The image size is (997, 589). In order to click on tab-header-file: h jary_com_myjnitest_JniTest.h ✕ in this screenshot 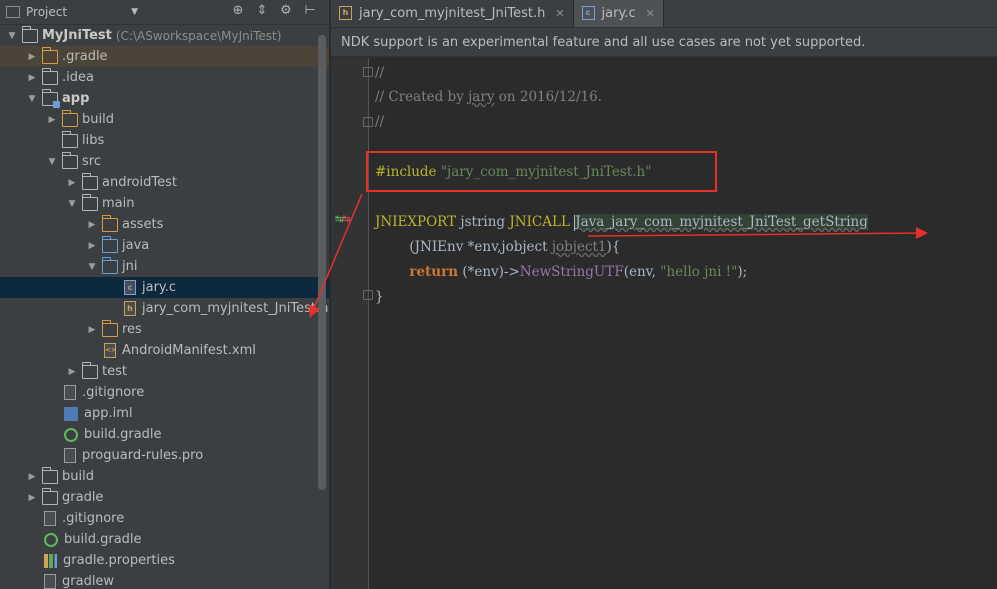, I will do `click(452, 13)`.